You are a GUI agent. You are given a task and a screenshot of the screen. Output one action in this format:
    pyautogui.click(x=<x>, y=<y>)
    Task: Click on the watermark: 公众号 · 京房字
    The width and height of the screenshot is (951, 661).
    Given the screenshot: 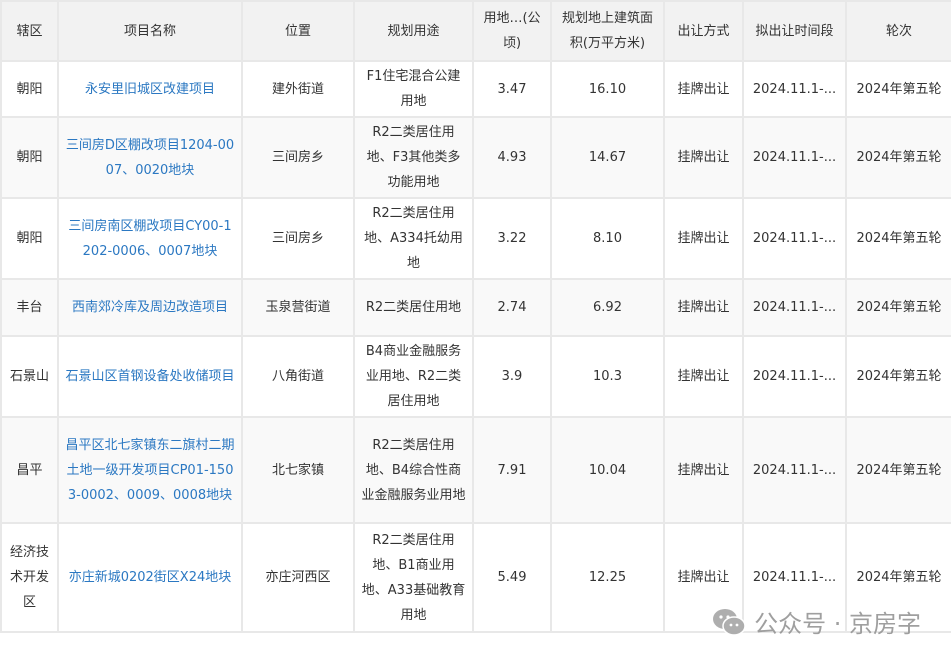 What is the action you would take?
    pyautogui.click(x=816, y=621)
    